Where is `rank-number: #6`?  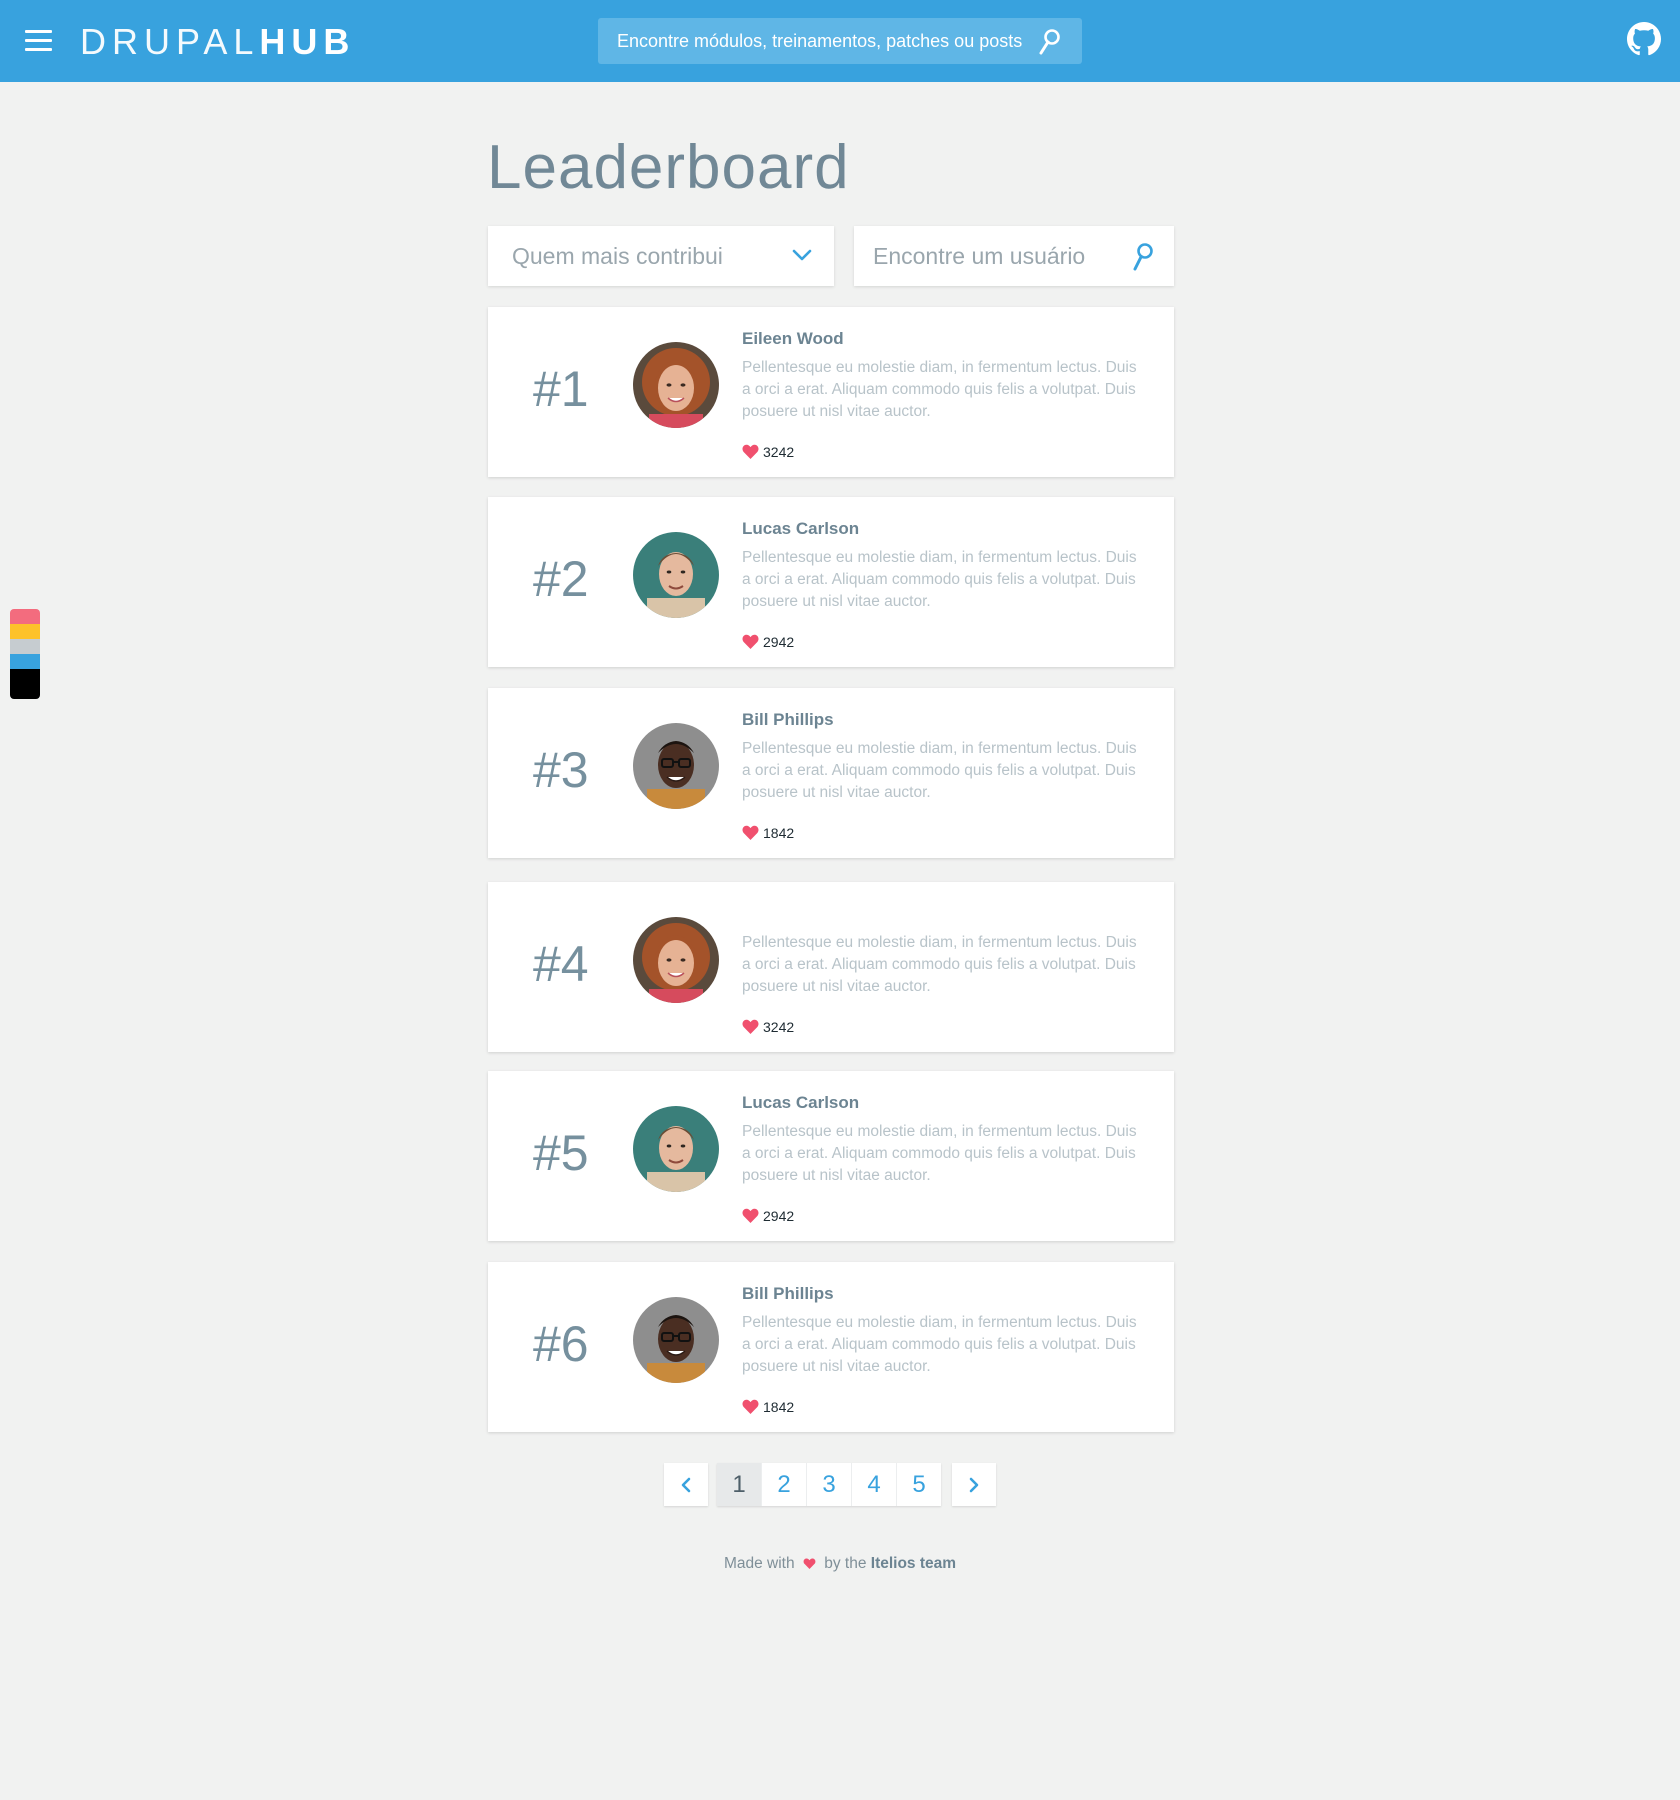 rank-number: #6 is located at coordinates (561, 1344).